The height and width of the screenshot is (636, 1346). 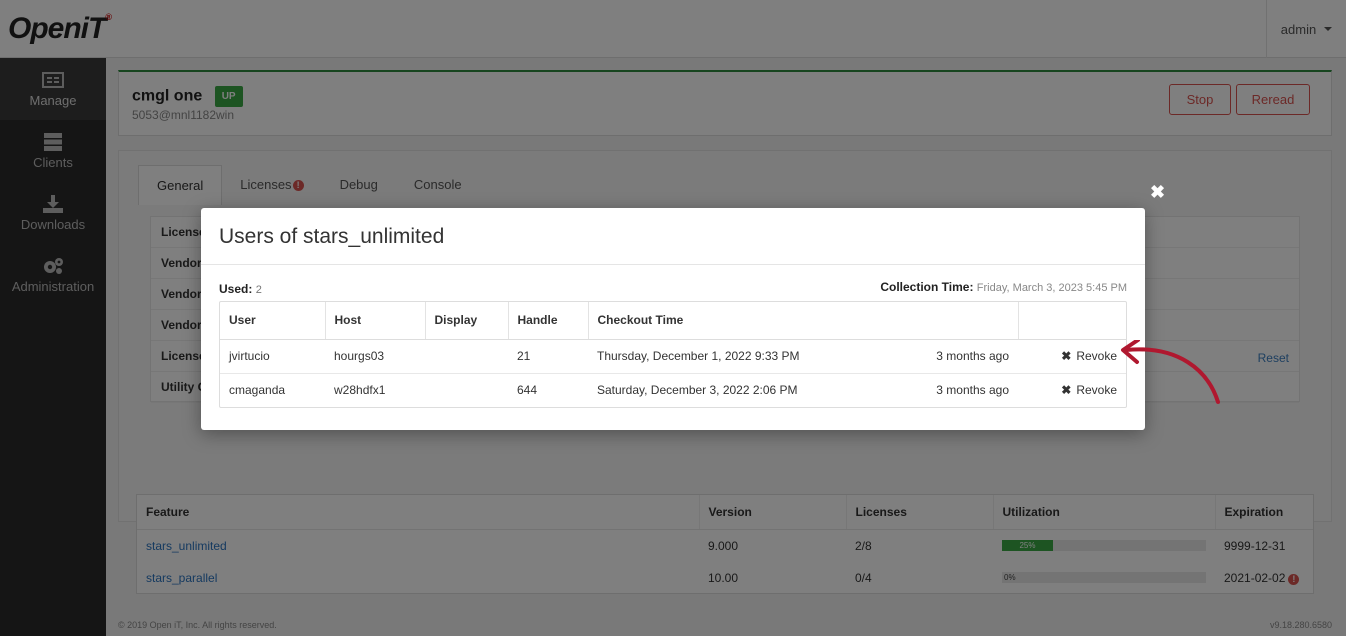 What do you see at coordinates (548, 356) in the screenshot?
I see `handle-cell: 21` at bounding box center [548, 356].